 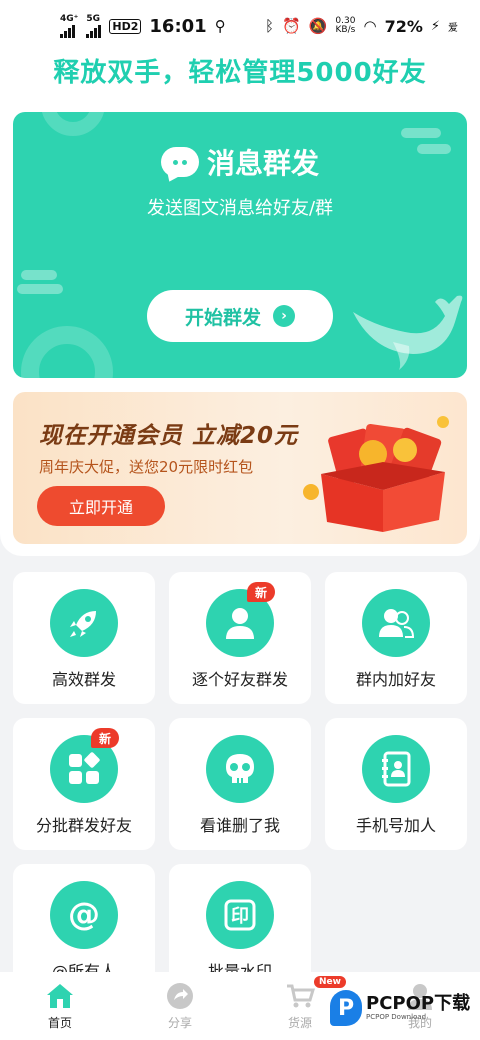 What do you see at coordinates (403, 26) in the screenshot?
I see `battery-level: 72%` at bounding box center [403, 26].